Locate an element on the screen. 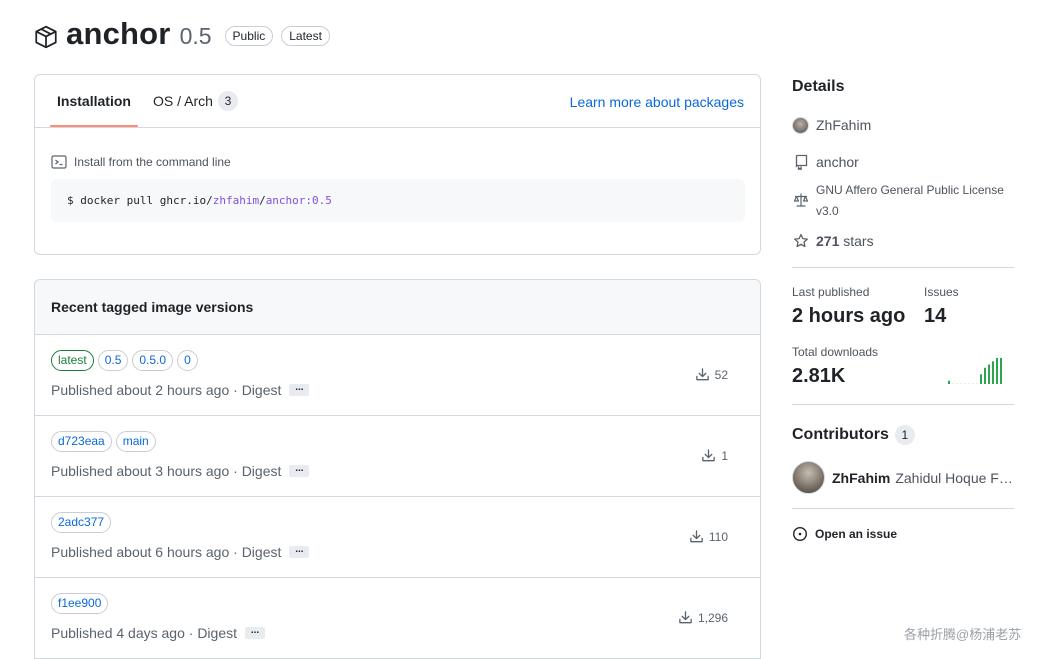 The height and width of the screenshot is (659, 1043). owner-avatar is located at coordinates (800, 125).